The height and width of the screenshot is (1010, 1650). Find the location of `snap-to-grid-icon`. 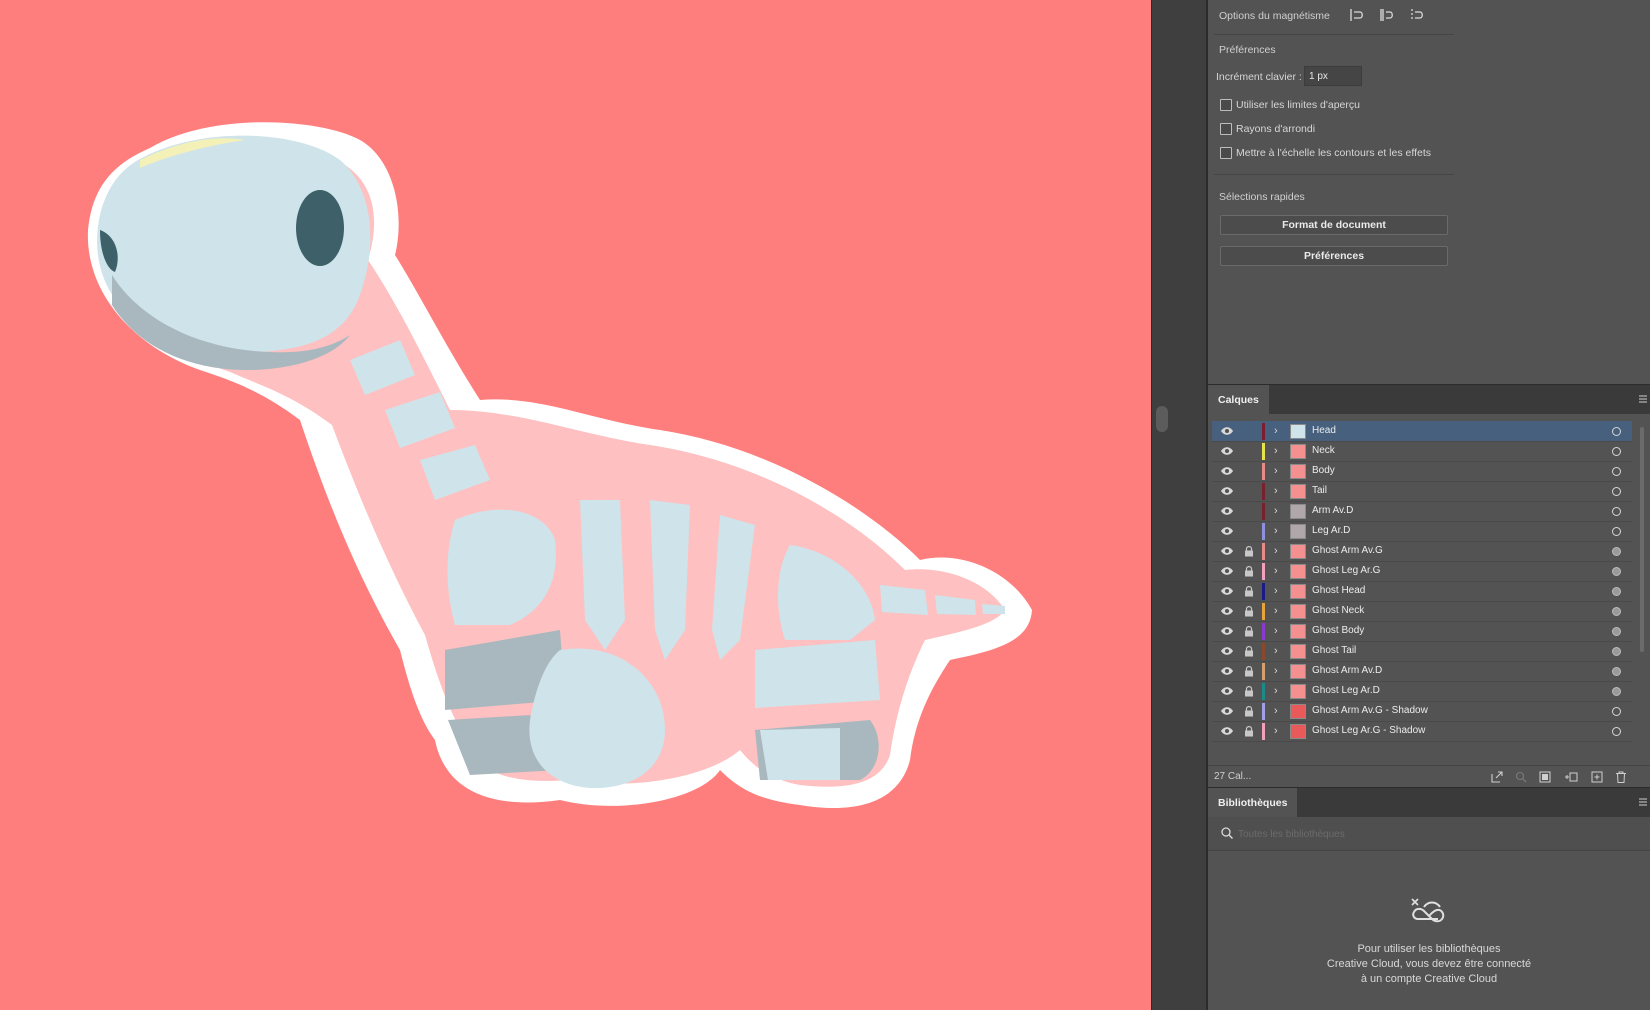

snap-to-grid-icon is located at coordinates (1417, 15).